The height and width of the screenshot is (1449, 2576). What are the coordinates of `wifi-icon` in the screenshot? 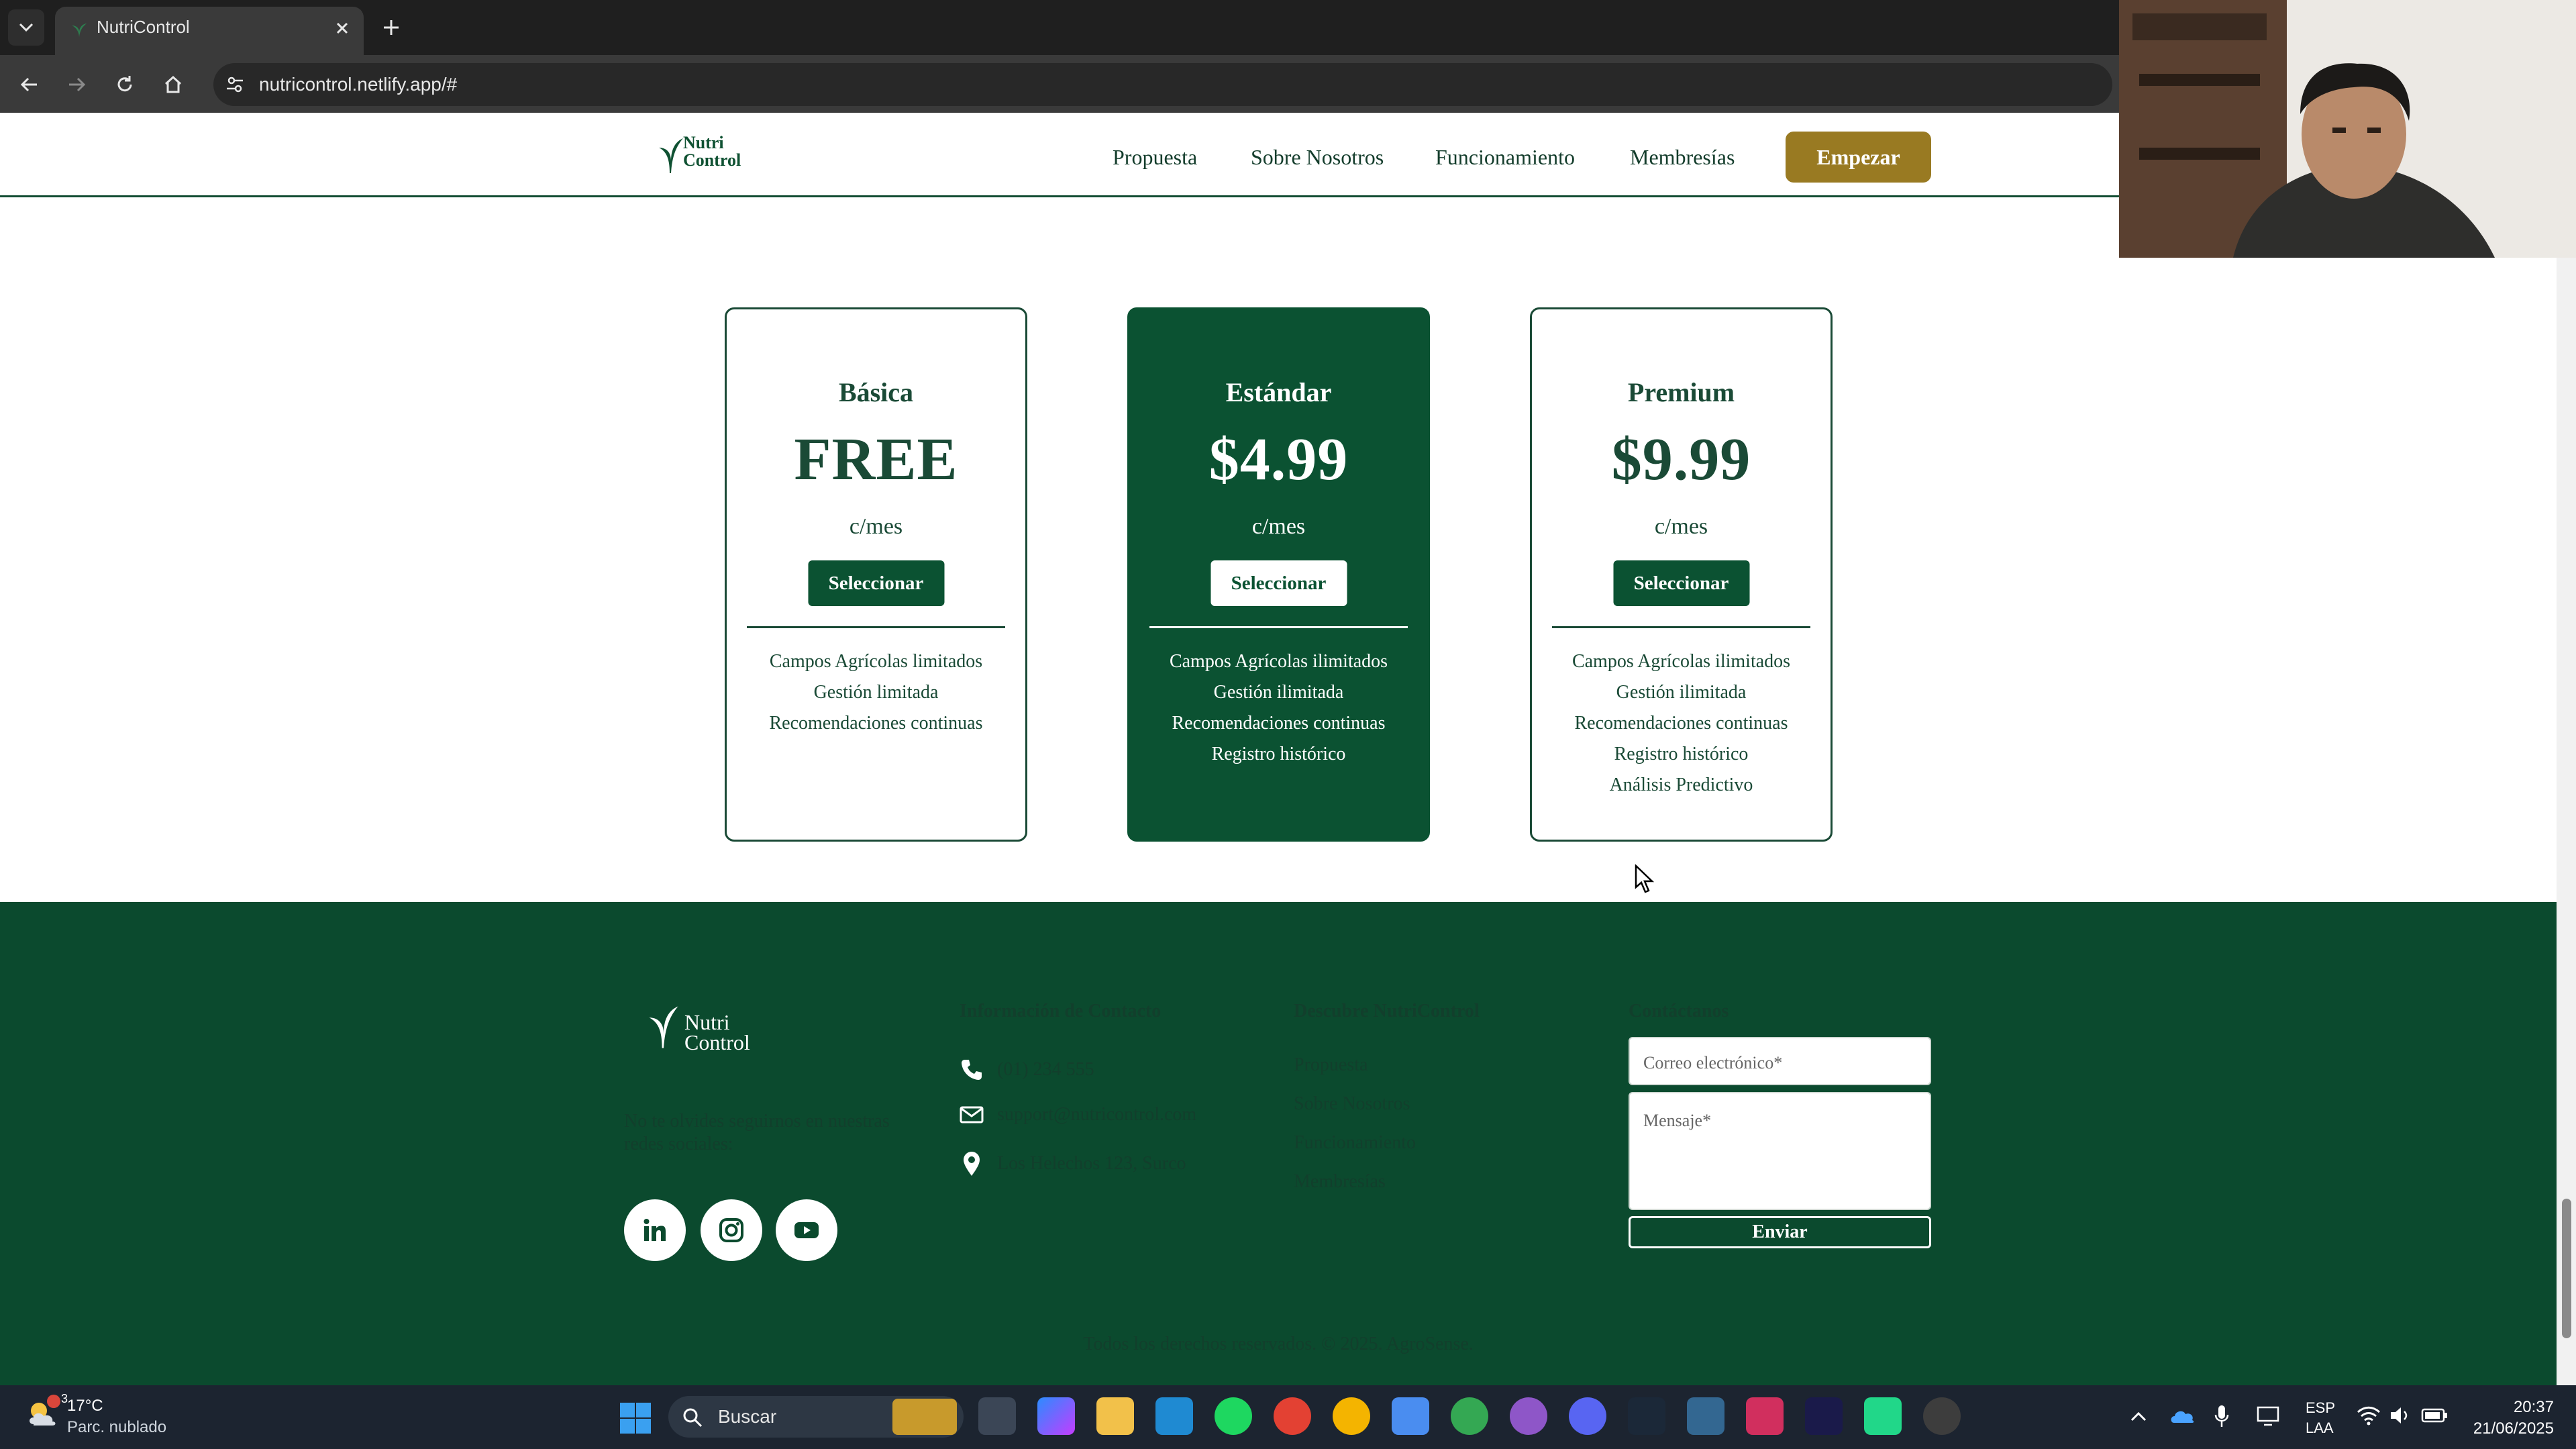 It's located at (2369, 1415).